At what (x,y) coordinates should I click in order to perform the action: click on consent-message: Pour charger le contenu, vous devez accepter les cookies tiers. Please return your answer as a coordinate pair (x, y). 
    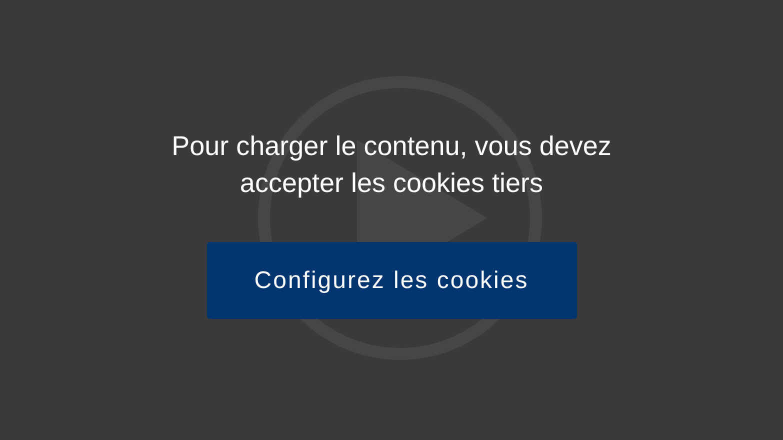
    Looking at the image, I should click on (391, 165).